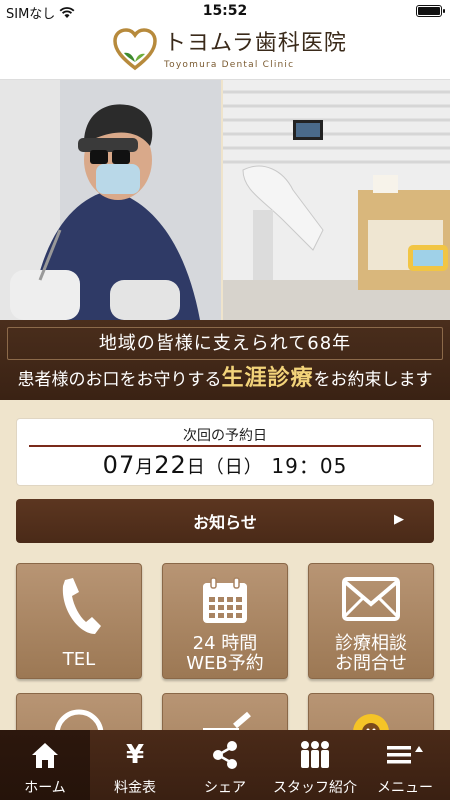 This screenshot has height=800, width=450. I want to click on chevron-right-icon: ▶, so click(399, 519).